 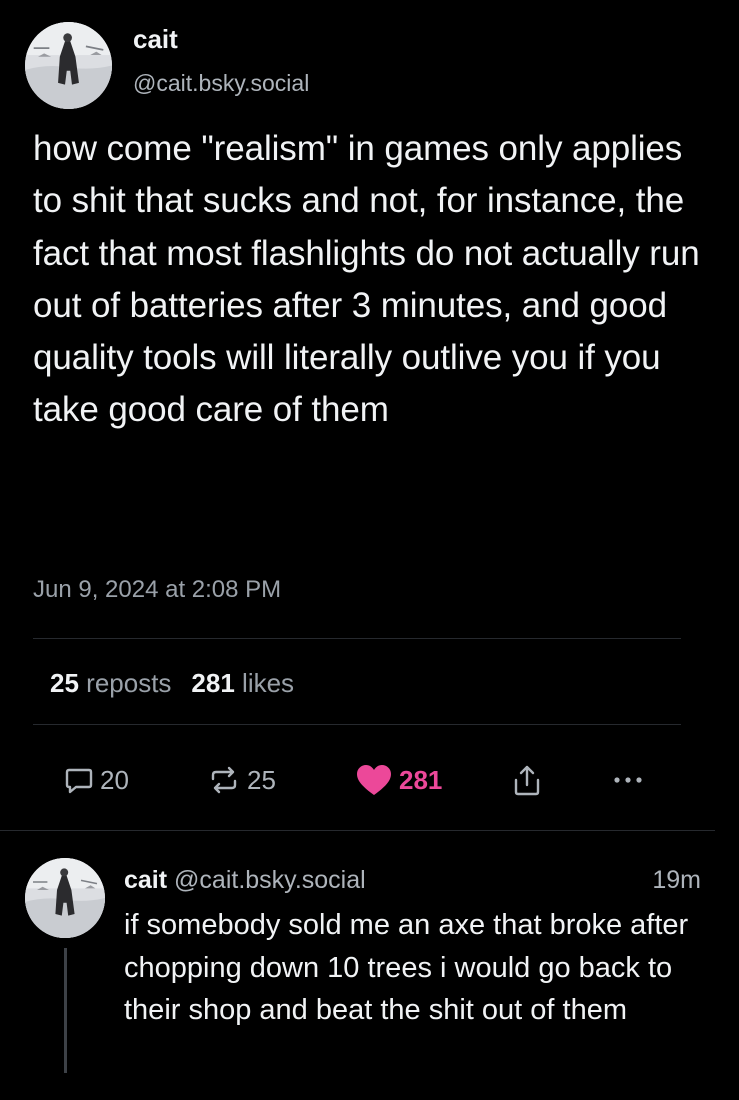 I want to click on more-options-button, so click(x=628, y=780).